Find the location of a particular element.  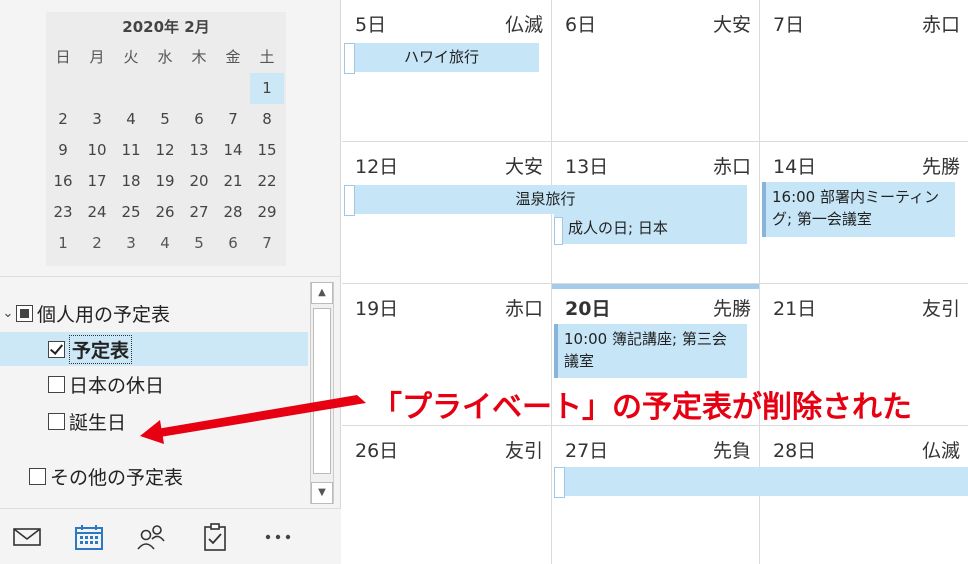

mini-calendar-day: 22 is located at coordinates (267, 181).